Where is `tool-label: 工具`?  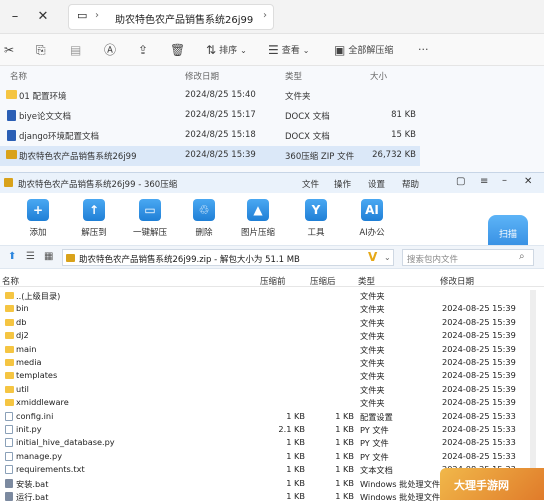 tool-label: 工具 is located at coordinates (316, 233).